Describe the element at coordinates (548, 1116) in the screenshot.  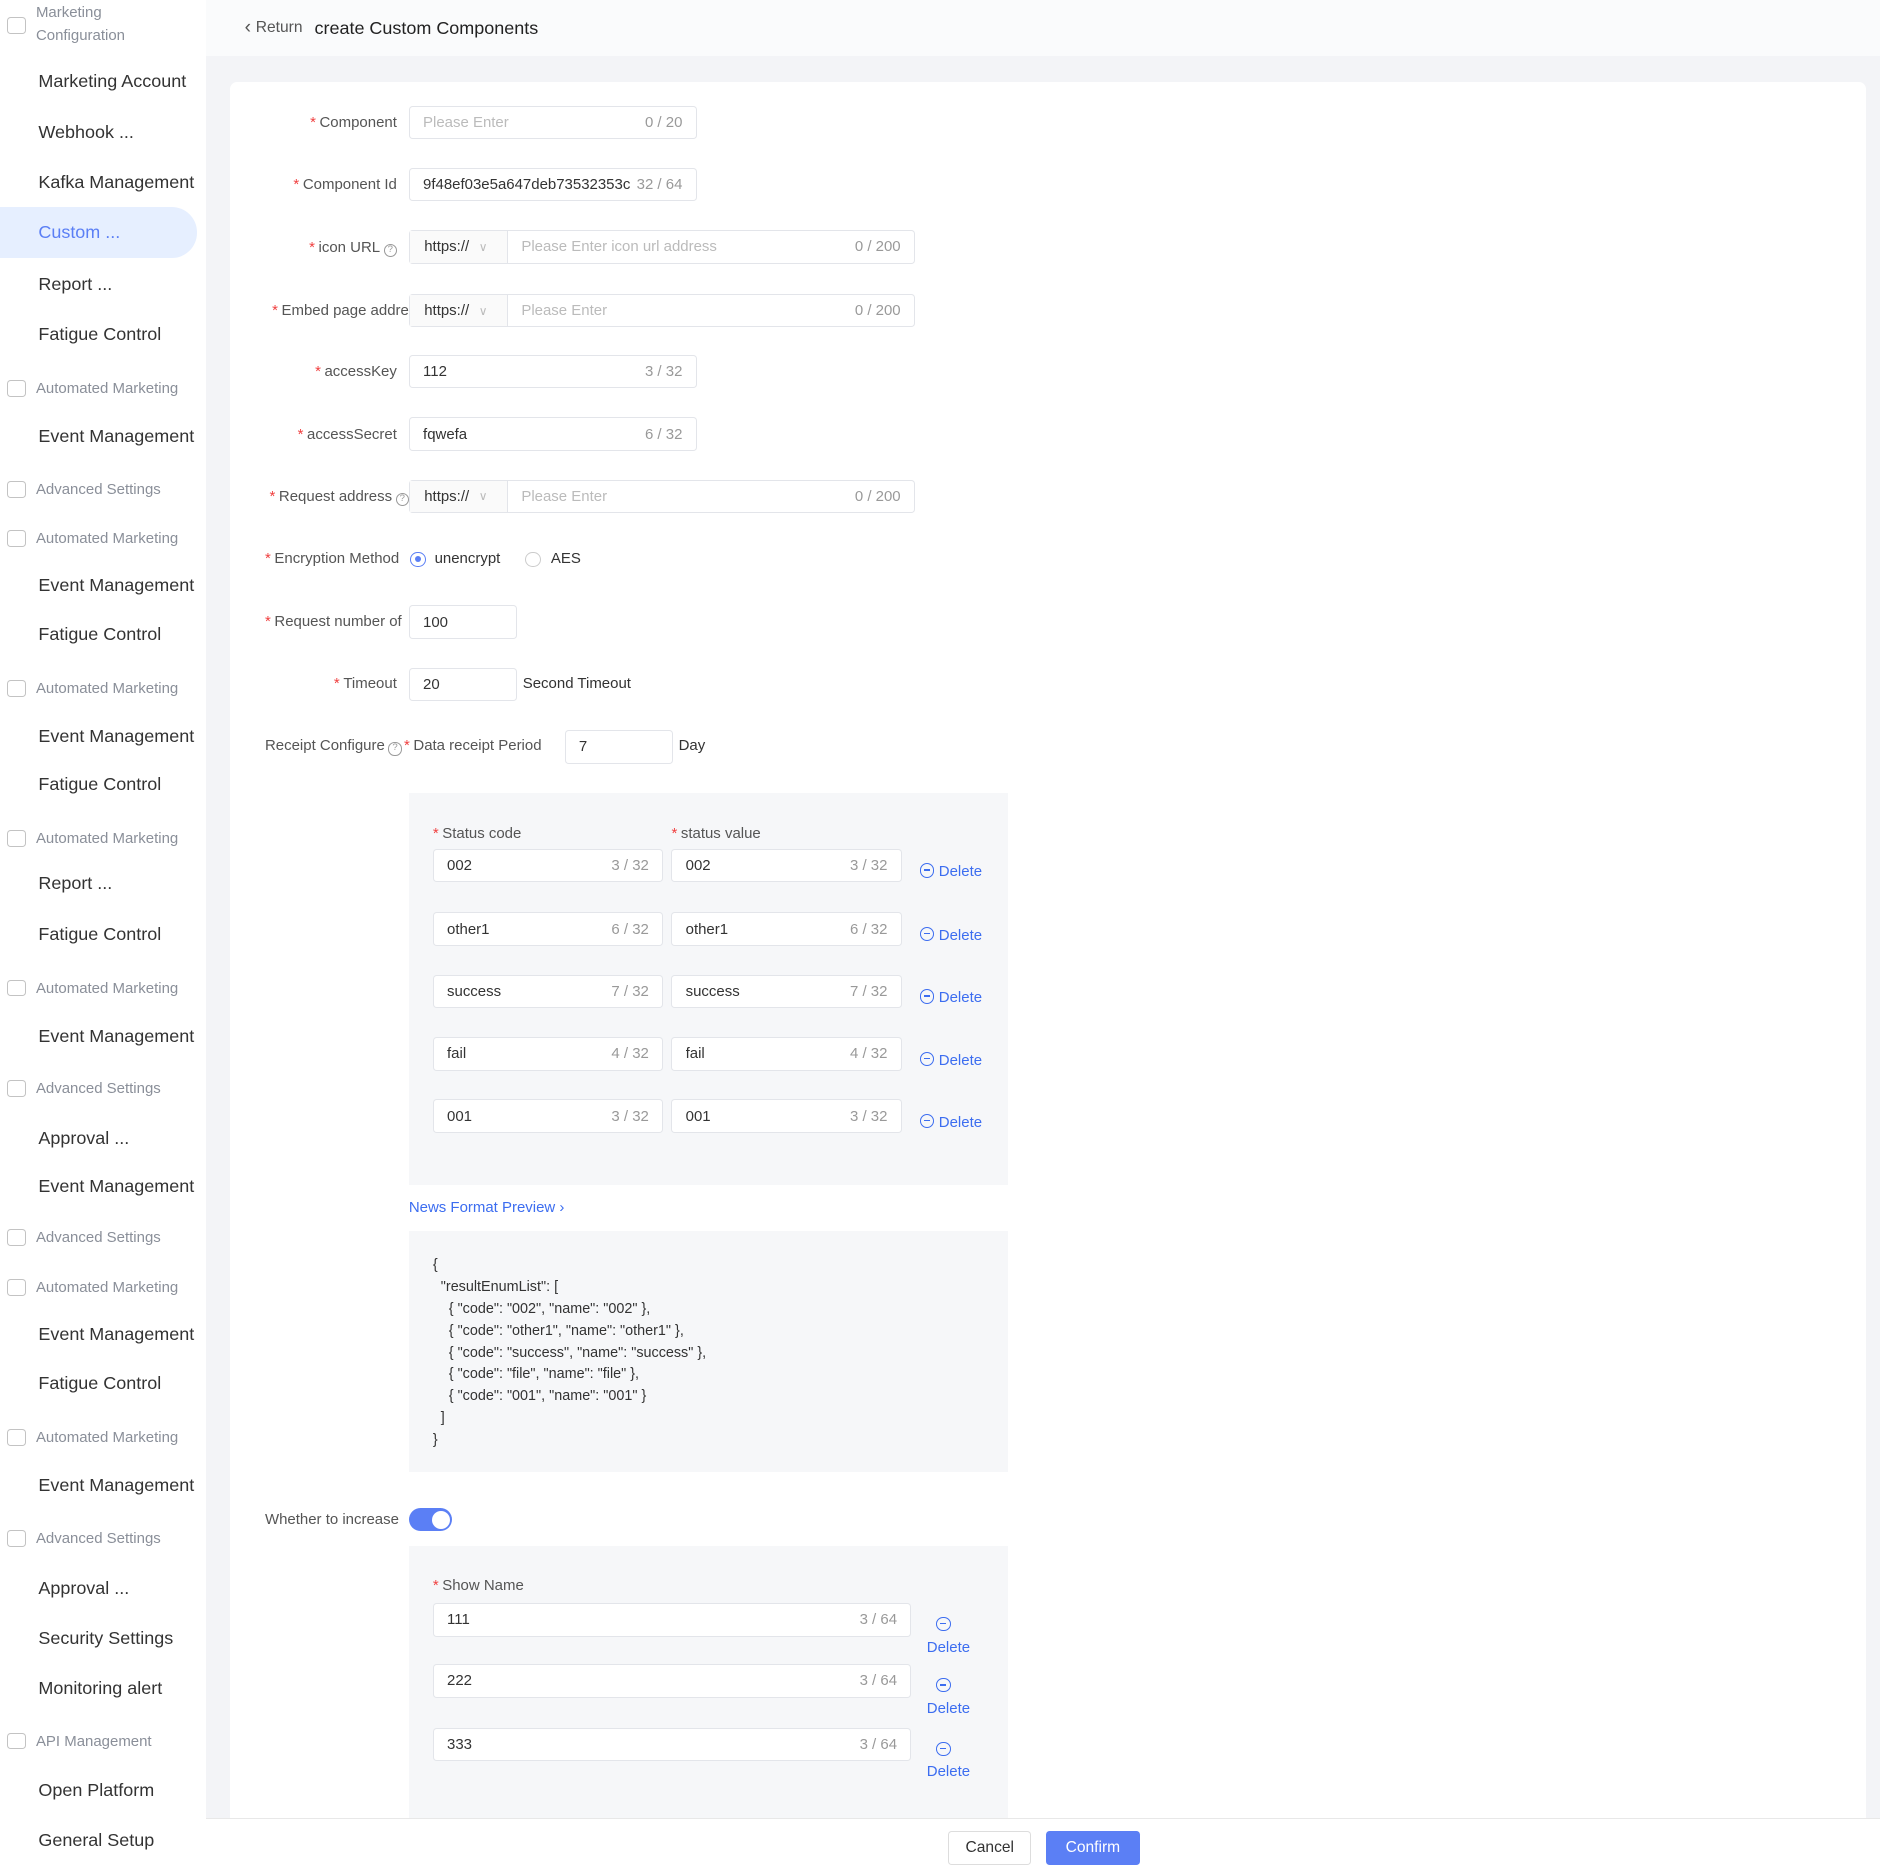
I see `status-code-input: 001 3 / 32` at that location.